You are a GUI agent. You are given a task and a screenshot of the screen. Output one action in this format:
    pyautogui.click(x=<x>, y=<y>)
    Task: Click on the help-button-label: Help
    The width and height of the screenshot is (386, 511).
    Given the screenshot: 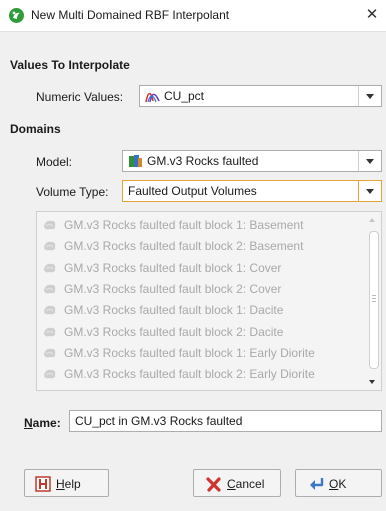 What is the action you would take?
    pyautogui.click(x=68, y=484)
    